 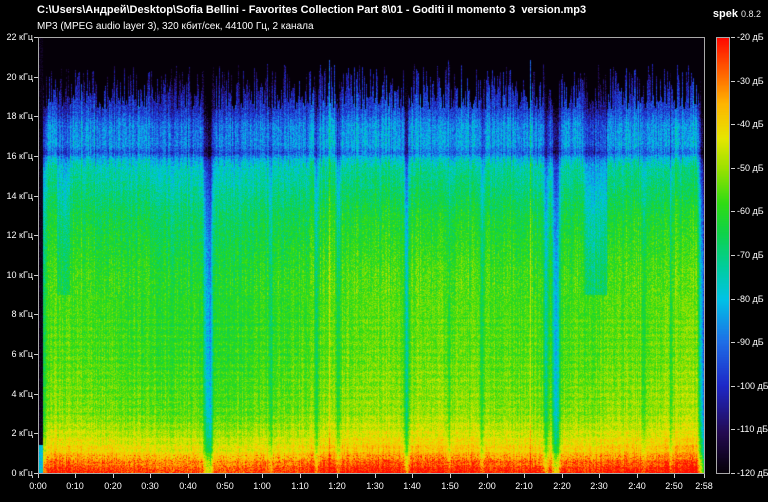 I want to click on app-version: 0.8.2, so click(x=750, y=14).